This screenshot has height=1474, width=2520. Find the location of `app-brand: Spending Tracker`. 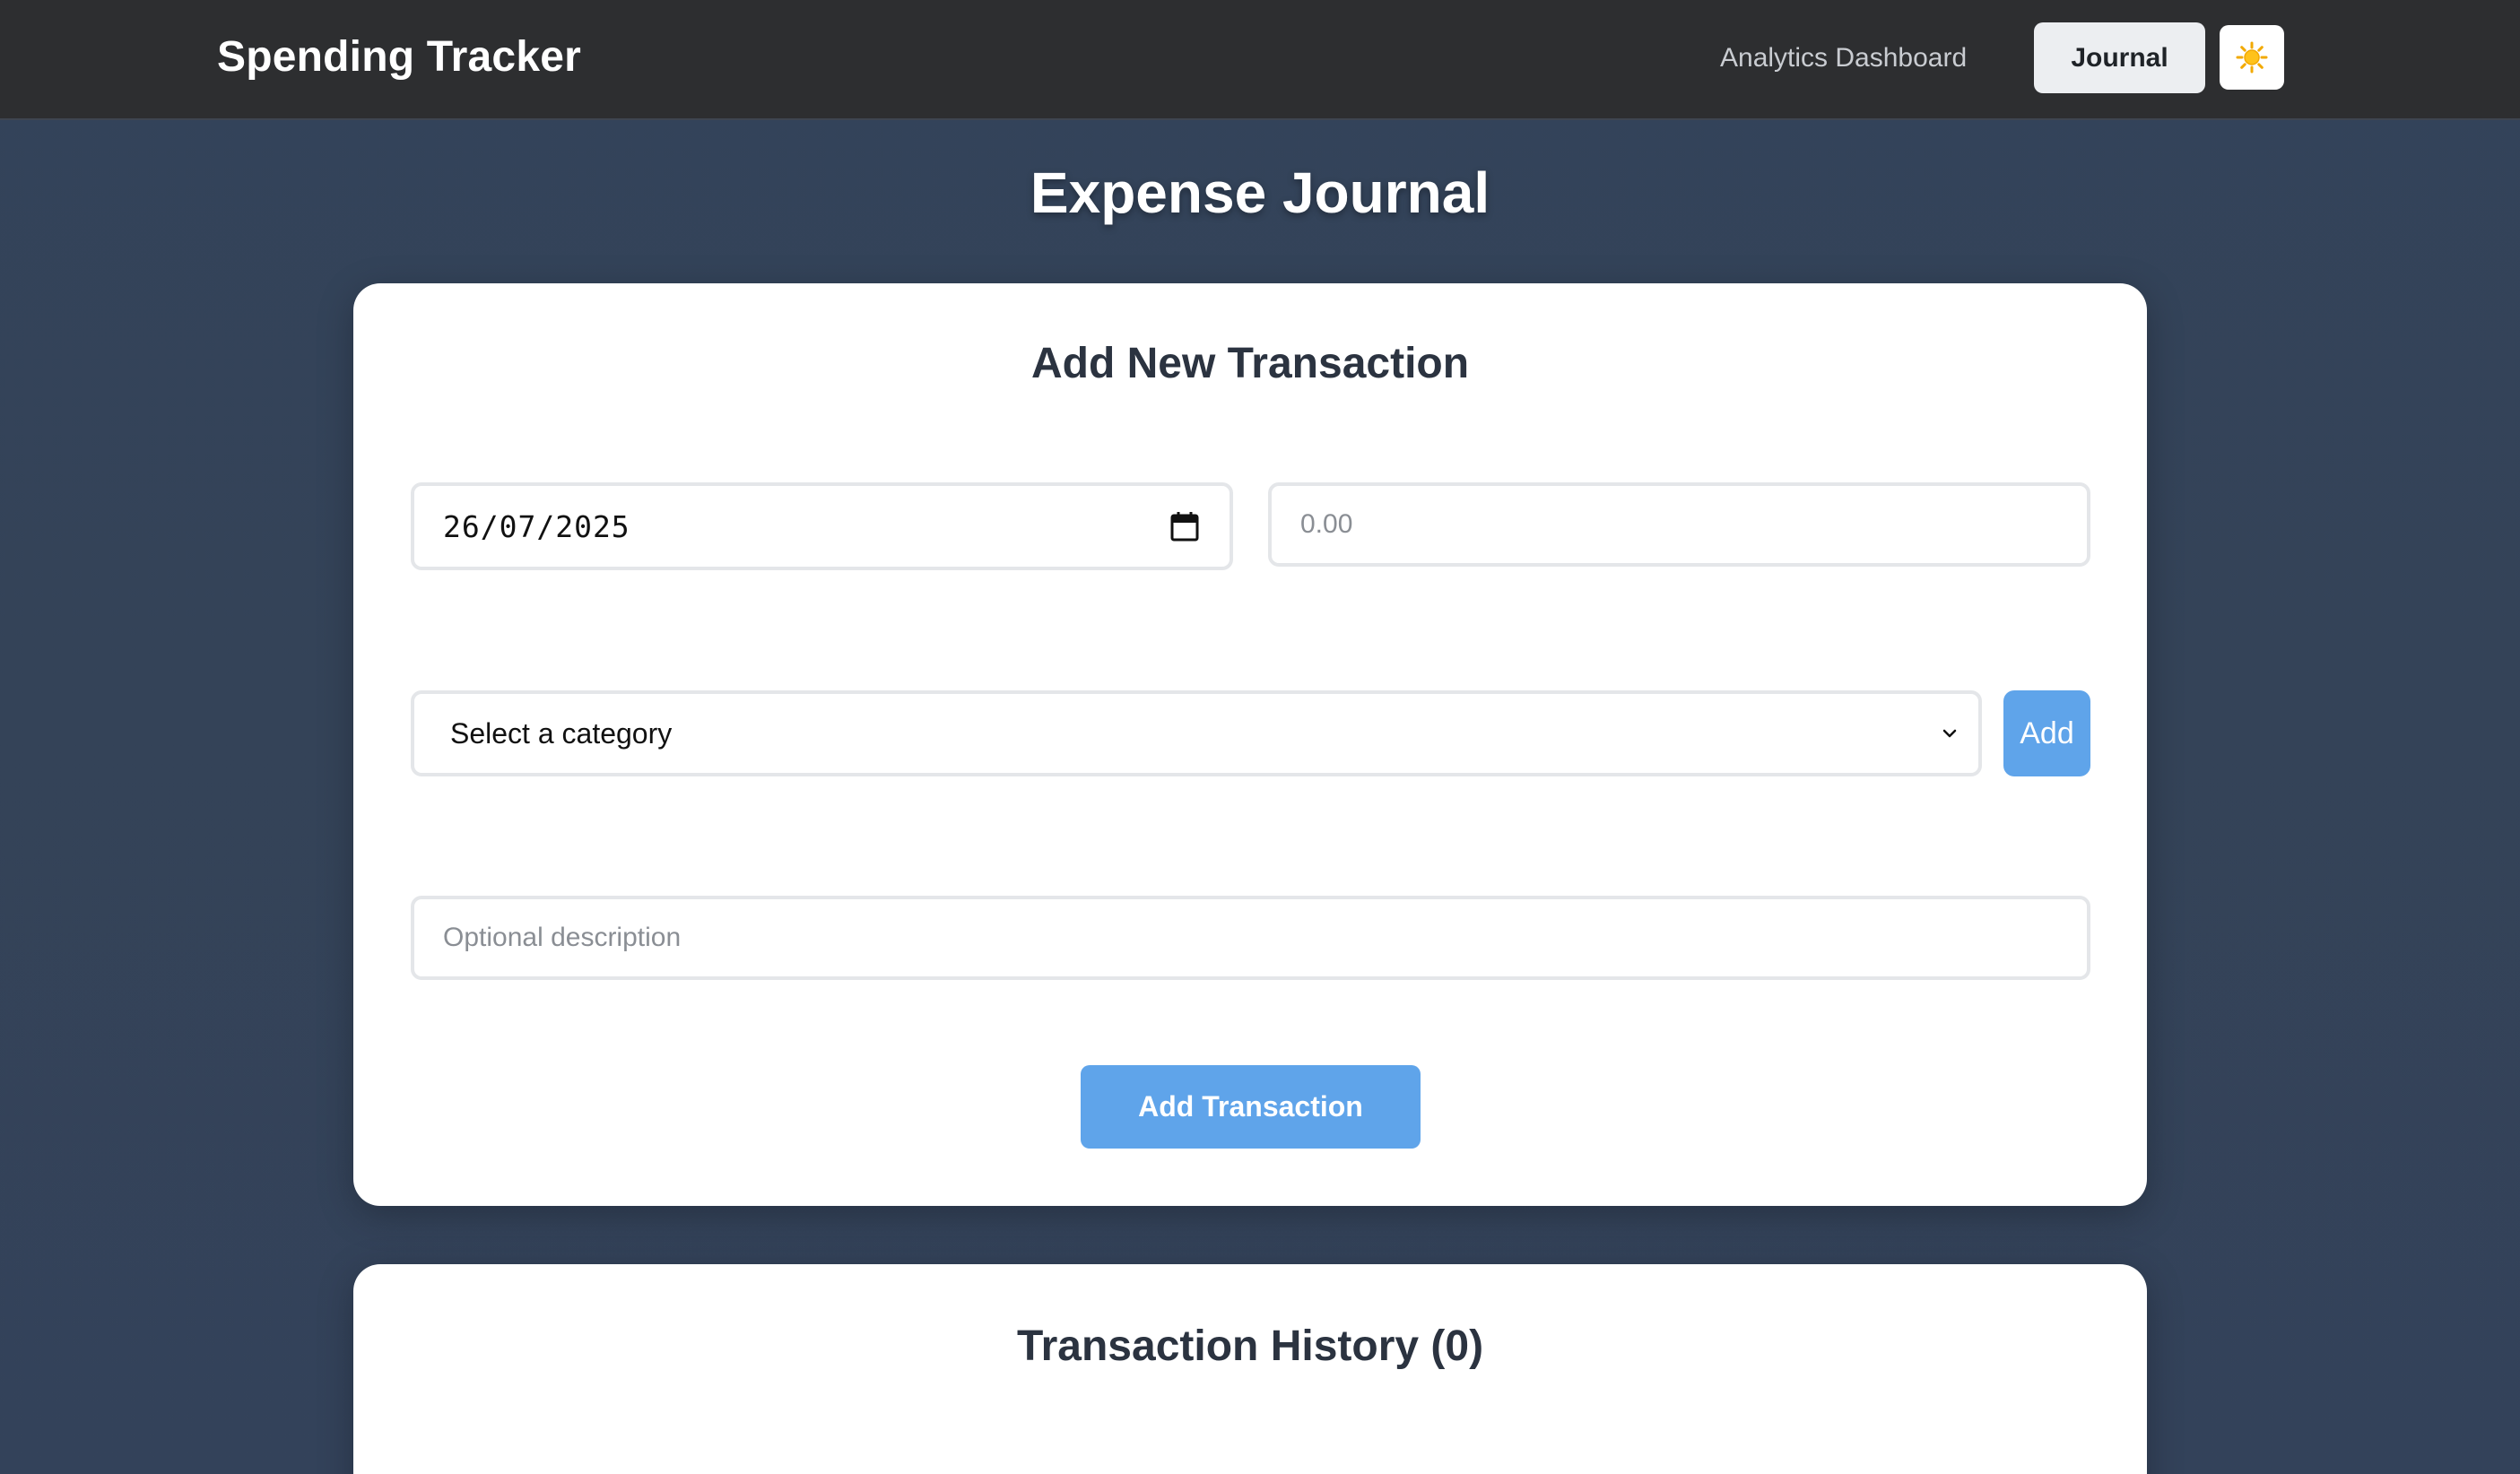

app-brand: Spending Tracker is located at coordinates (399, 57).